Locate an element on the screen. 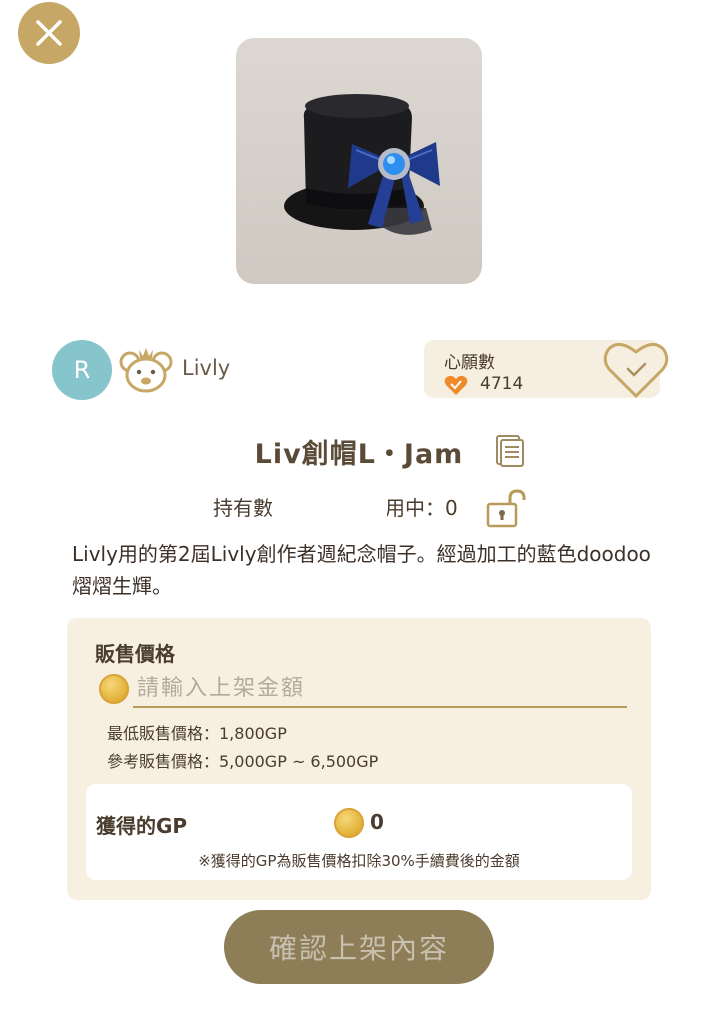 This screenshot has height=1024, width=718. wishlist-label: 心願數 is located at coordinates (469, 363).